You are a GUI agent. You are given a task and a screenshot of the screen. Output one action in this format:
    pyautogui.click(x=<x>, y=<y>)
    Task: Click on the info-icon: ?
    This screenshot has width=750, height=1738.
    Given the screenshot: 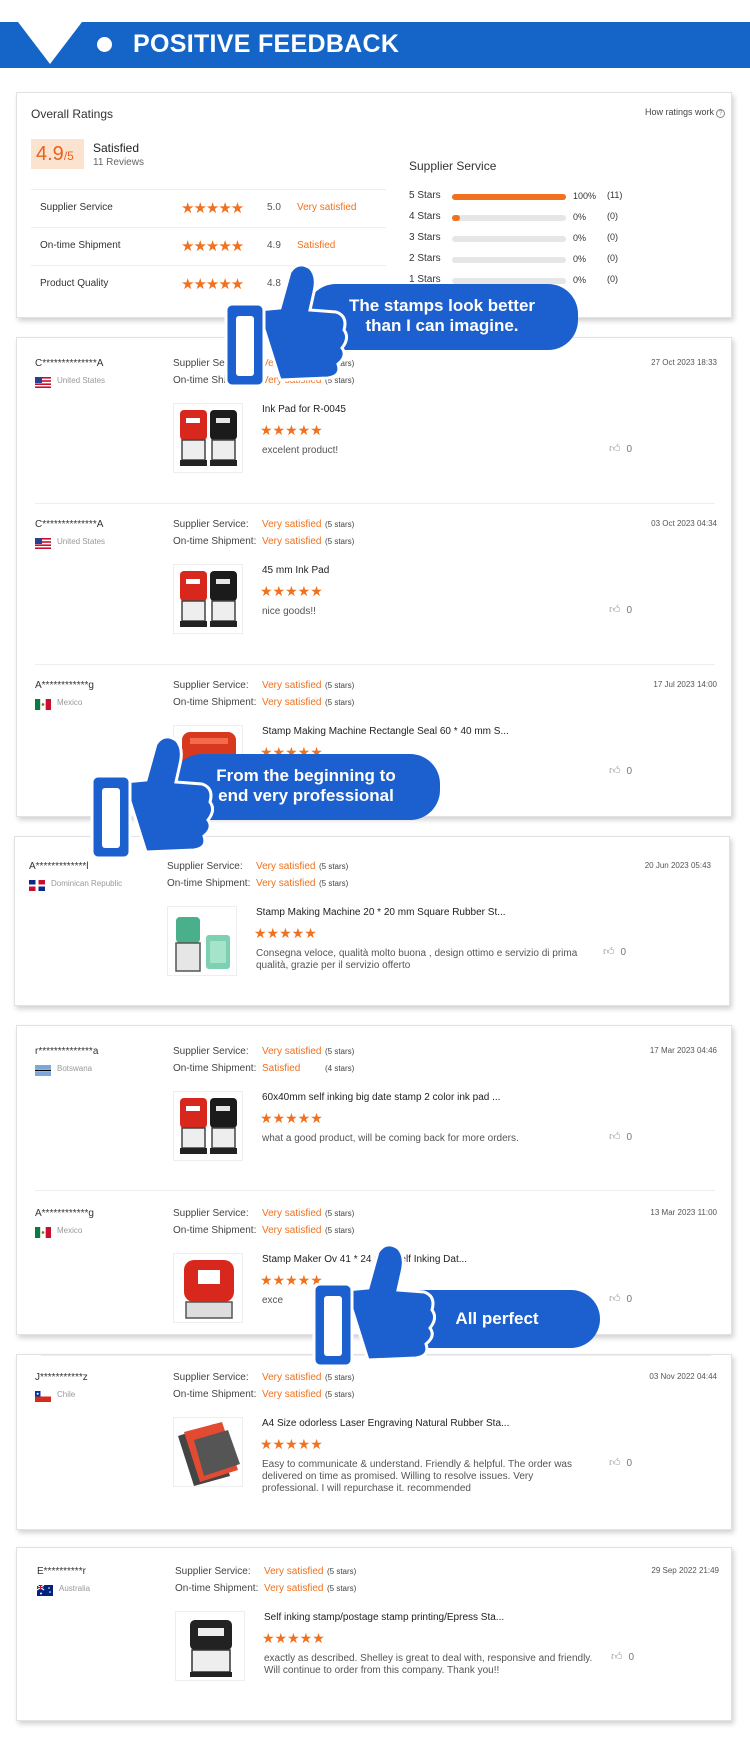 What is the action you would take?
    pyautogui.click(x=720, y=113)
    